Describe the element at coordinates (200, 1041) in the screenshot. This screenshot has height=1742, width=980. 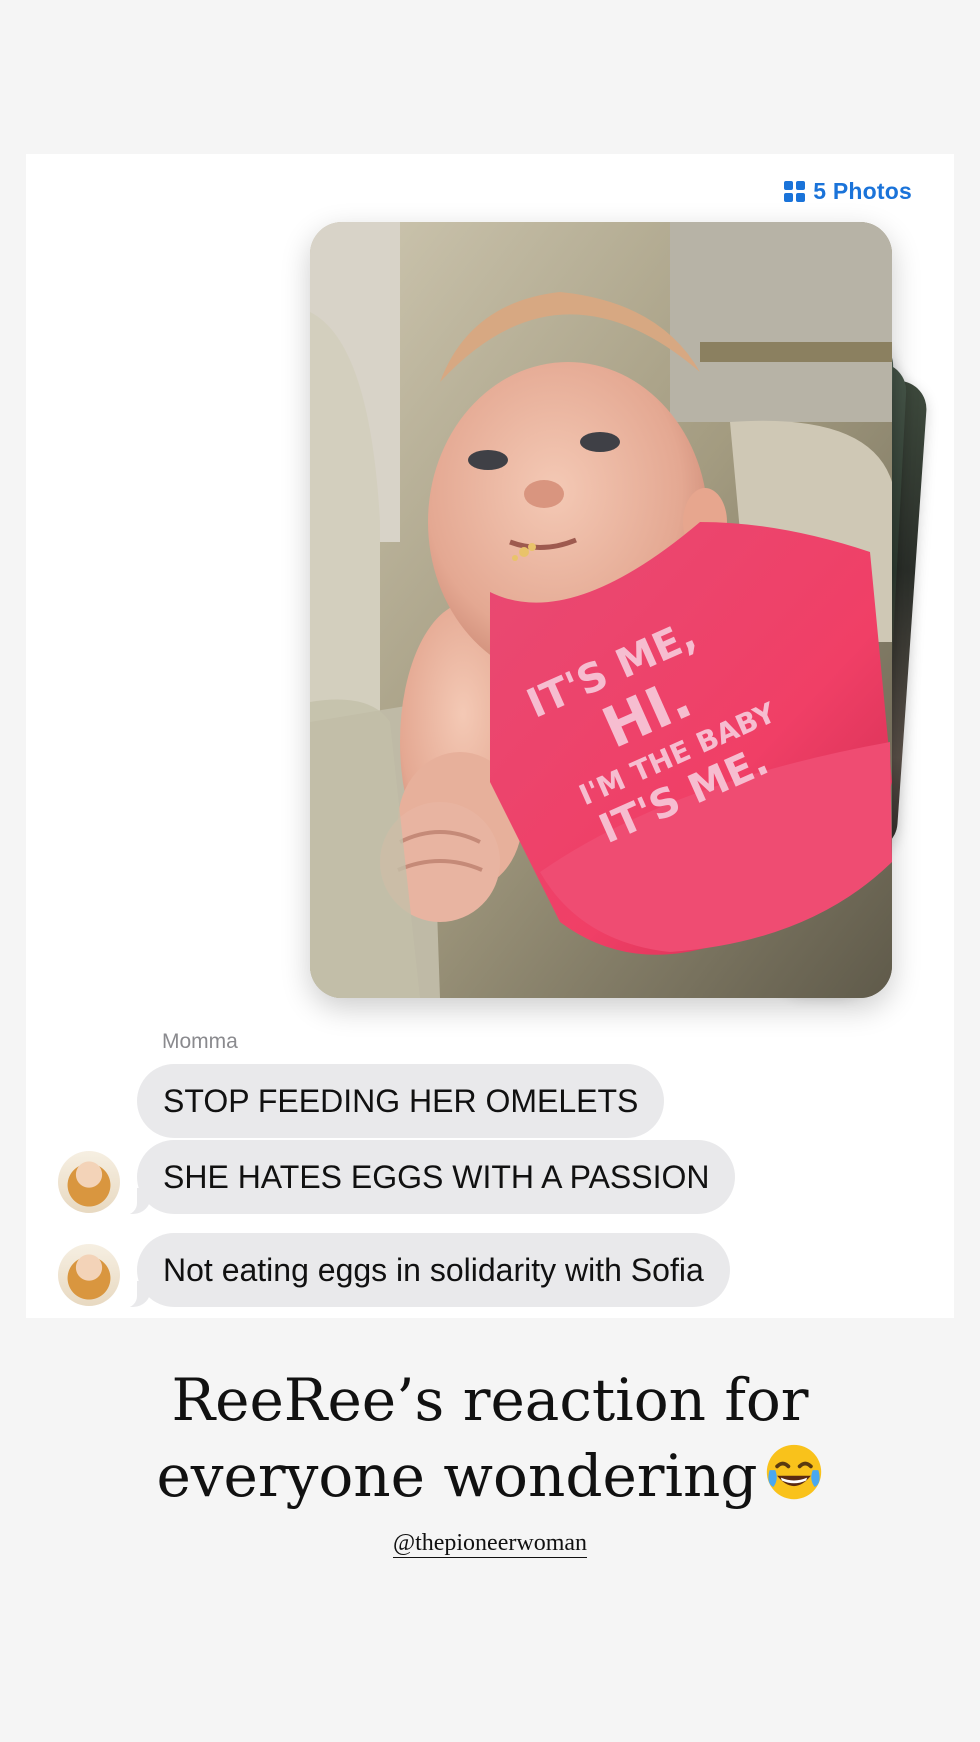
I see `sender-name: Momma` at that location.